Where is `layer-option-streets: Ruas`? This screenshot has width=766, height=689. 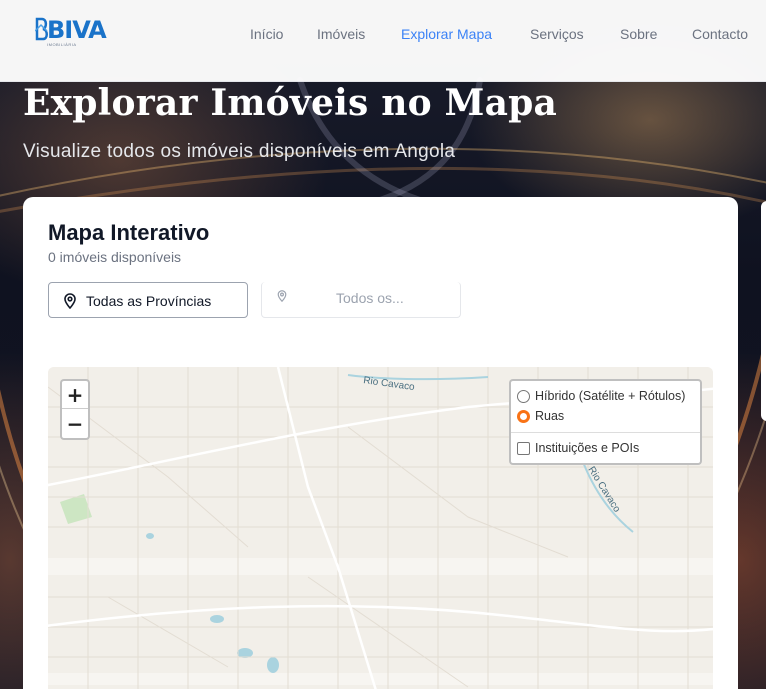 layer-option-streets: Ruas is located at coordinates (540, 416).